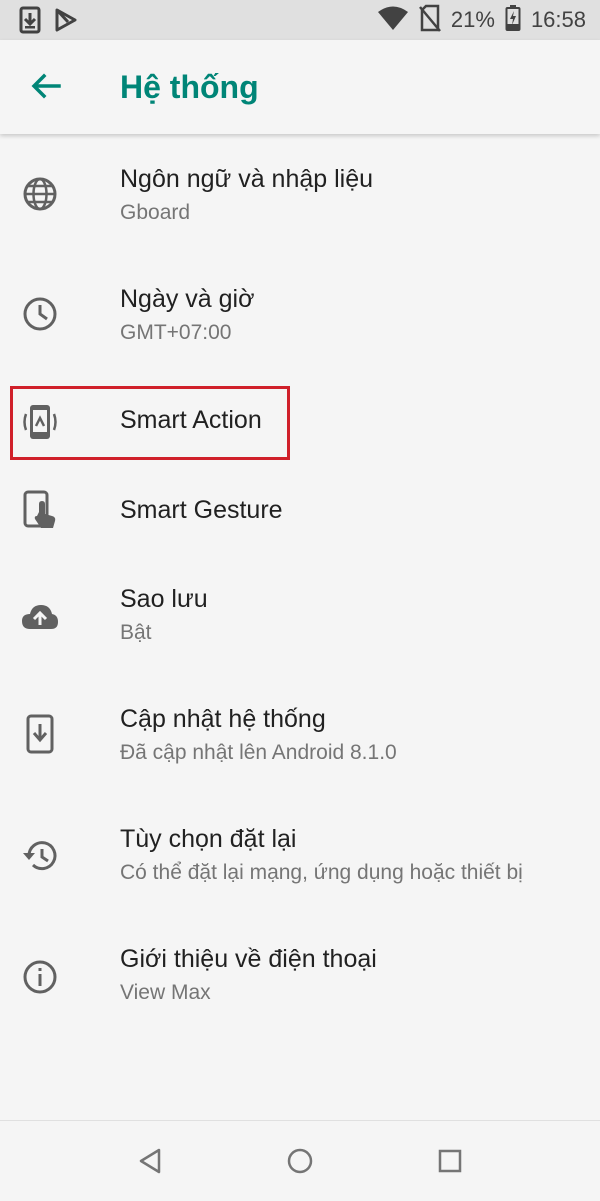 The width and height of the screenshot is (600, 1201). Describe the element at coordinates (248, 959) in the screenshot. I see `item-title: Giới thiệu về điện thoại` at that location.